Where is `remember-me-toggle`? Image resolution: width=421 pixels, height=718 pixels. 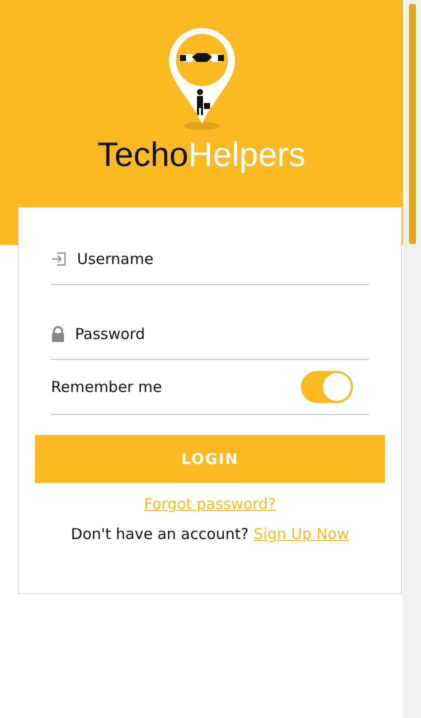 remember-me-toggle is located at coordinates (327, 387).